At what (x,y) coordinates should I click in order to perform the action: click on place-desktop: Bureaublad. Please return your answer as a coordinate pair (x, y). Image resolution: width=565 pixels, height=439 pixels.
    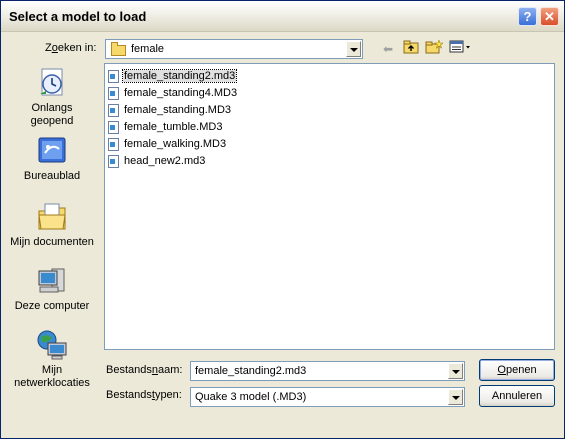
    Looking at the image, I should click on (52, 159).